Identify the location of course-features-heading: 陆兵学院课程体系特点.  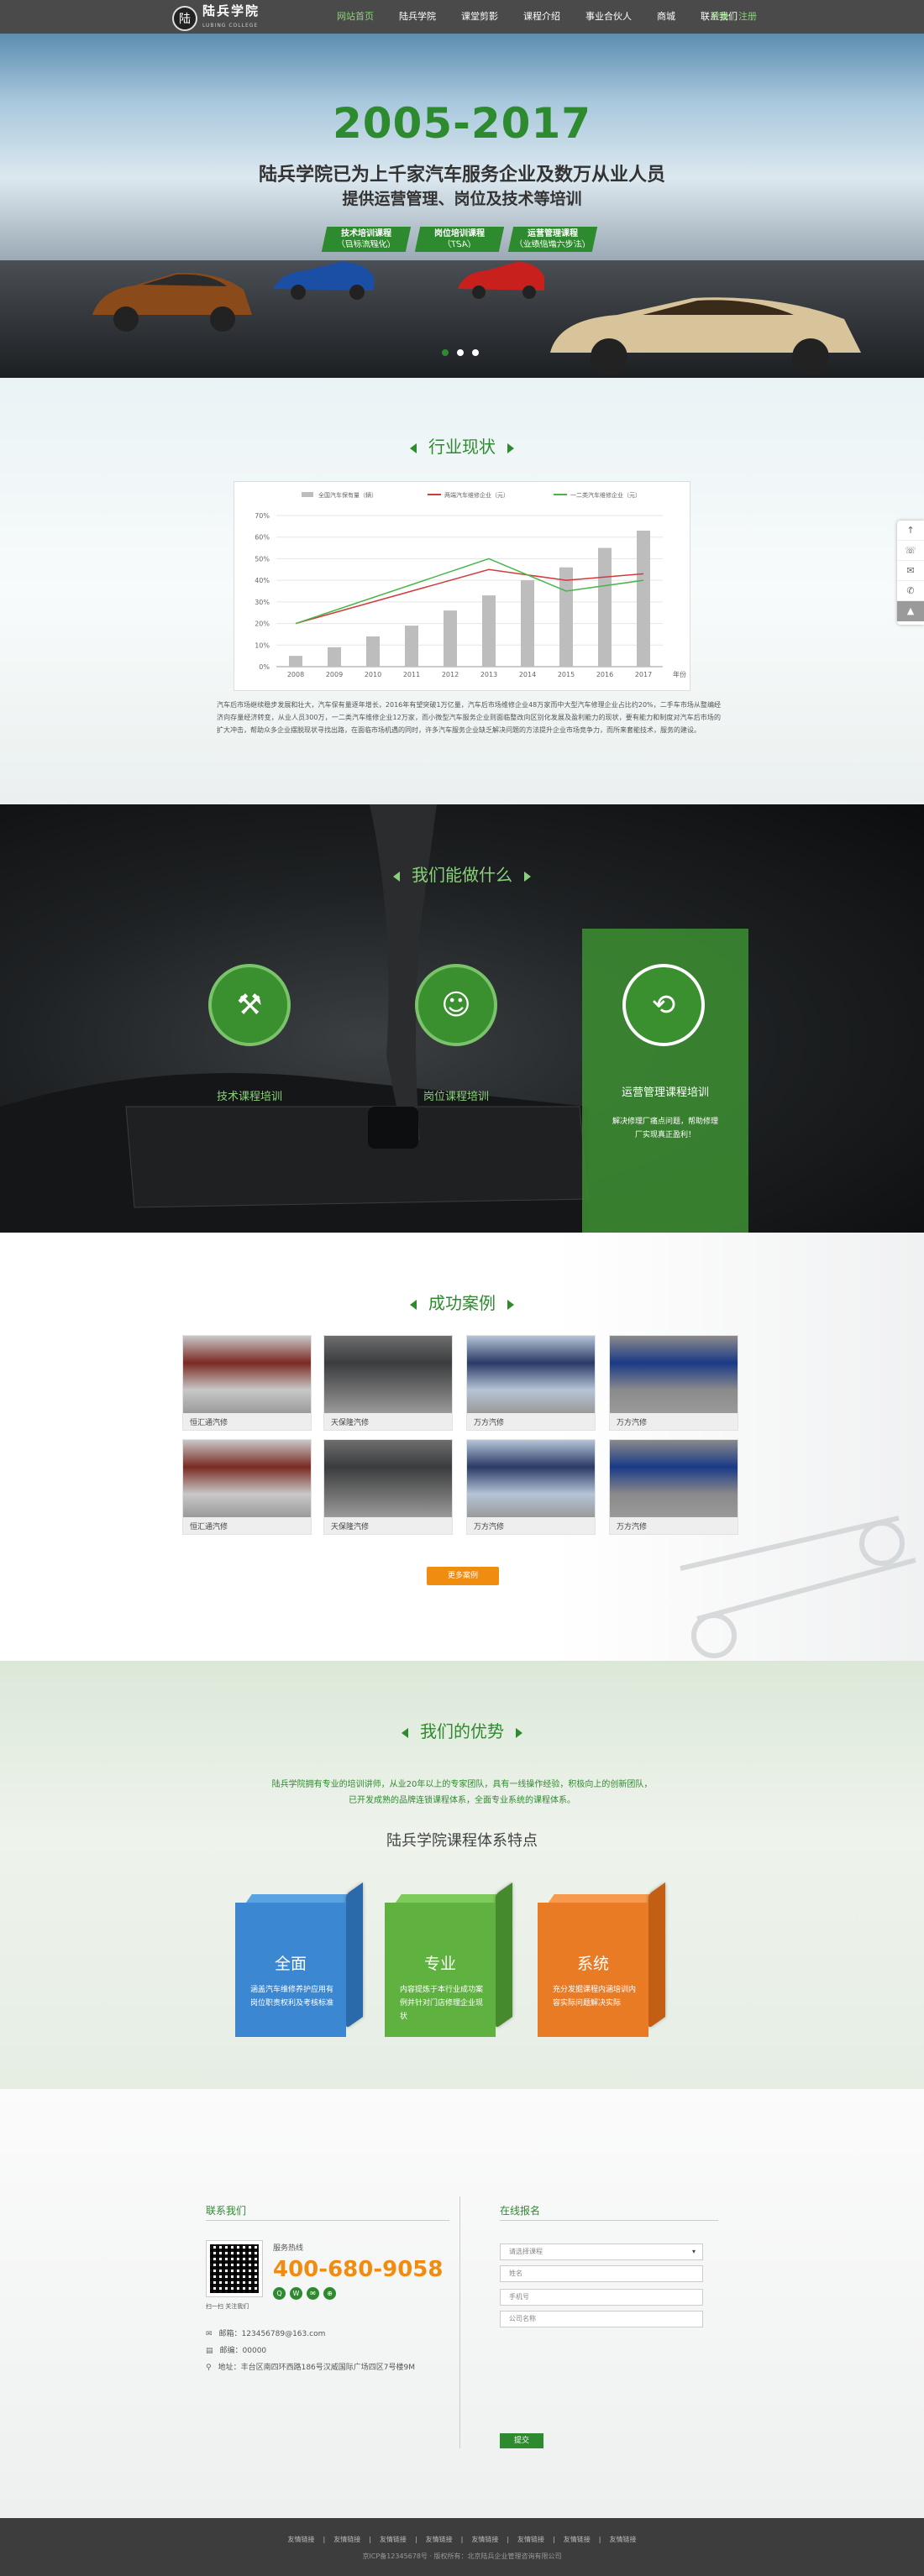
(462, 1841).